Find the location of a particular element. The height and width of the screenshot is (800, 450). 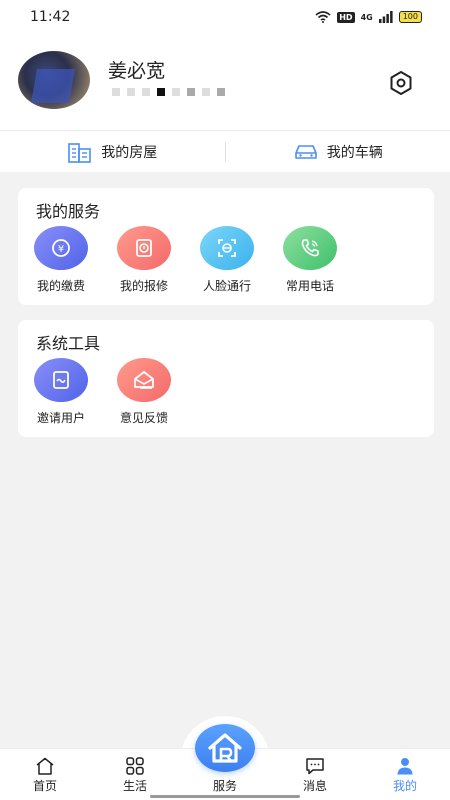

feedback-item: 意见反馈 is located at coordinates (144, 392).